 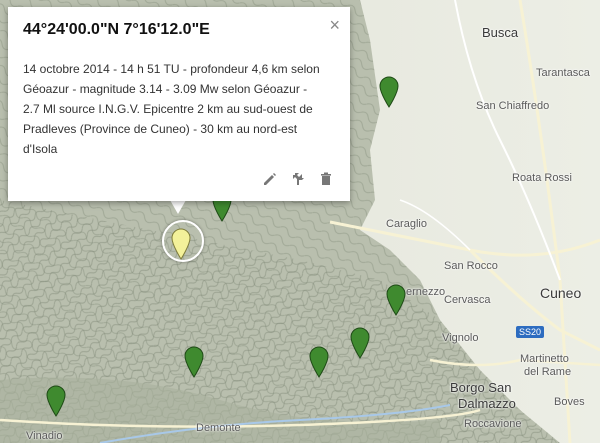 I want to click on place-roccavione: Roccavione, so click(x=493, y=424).